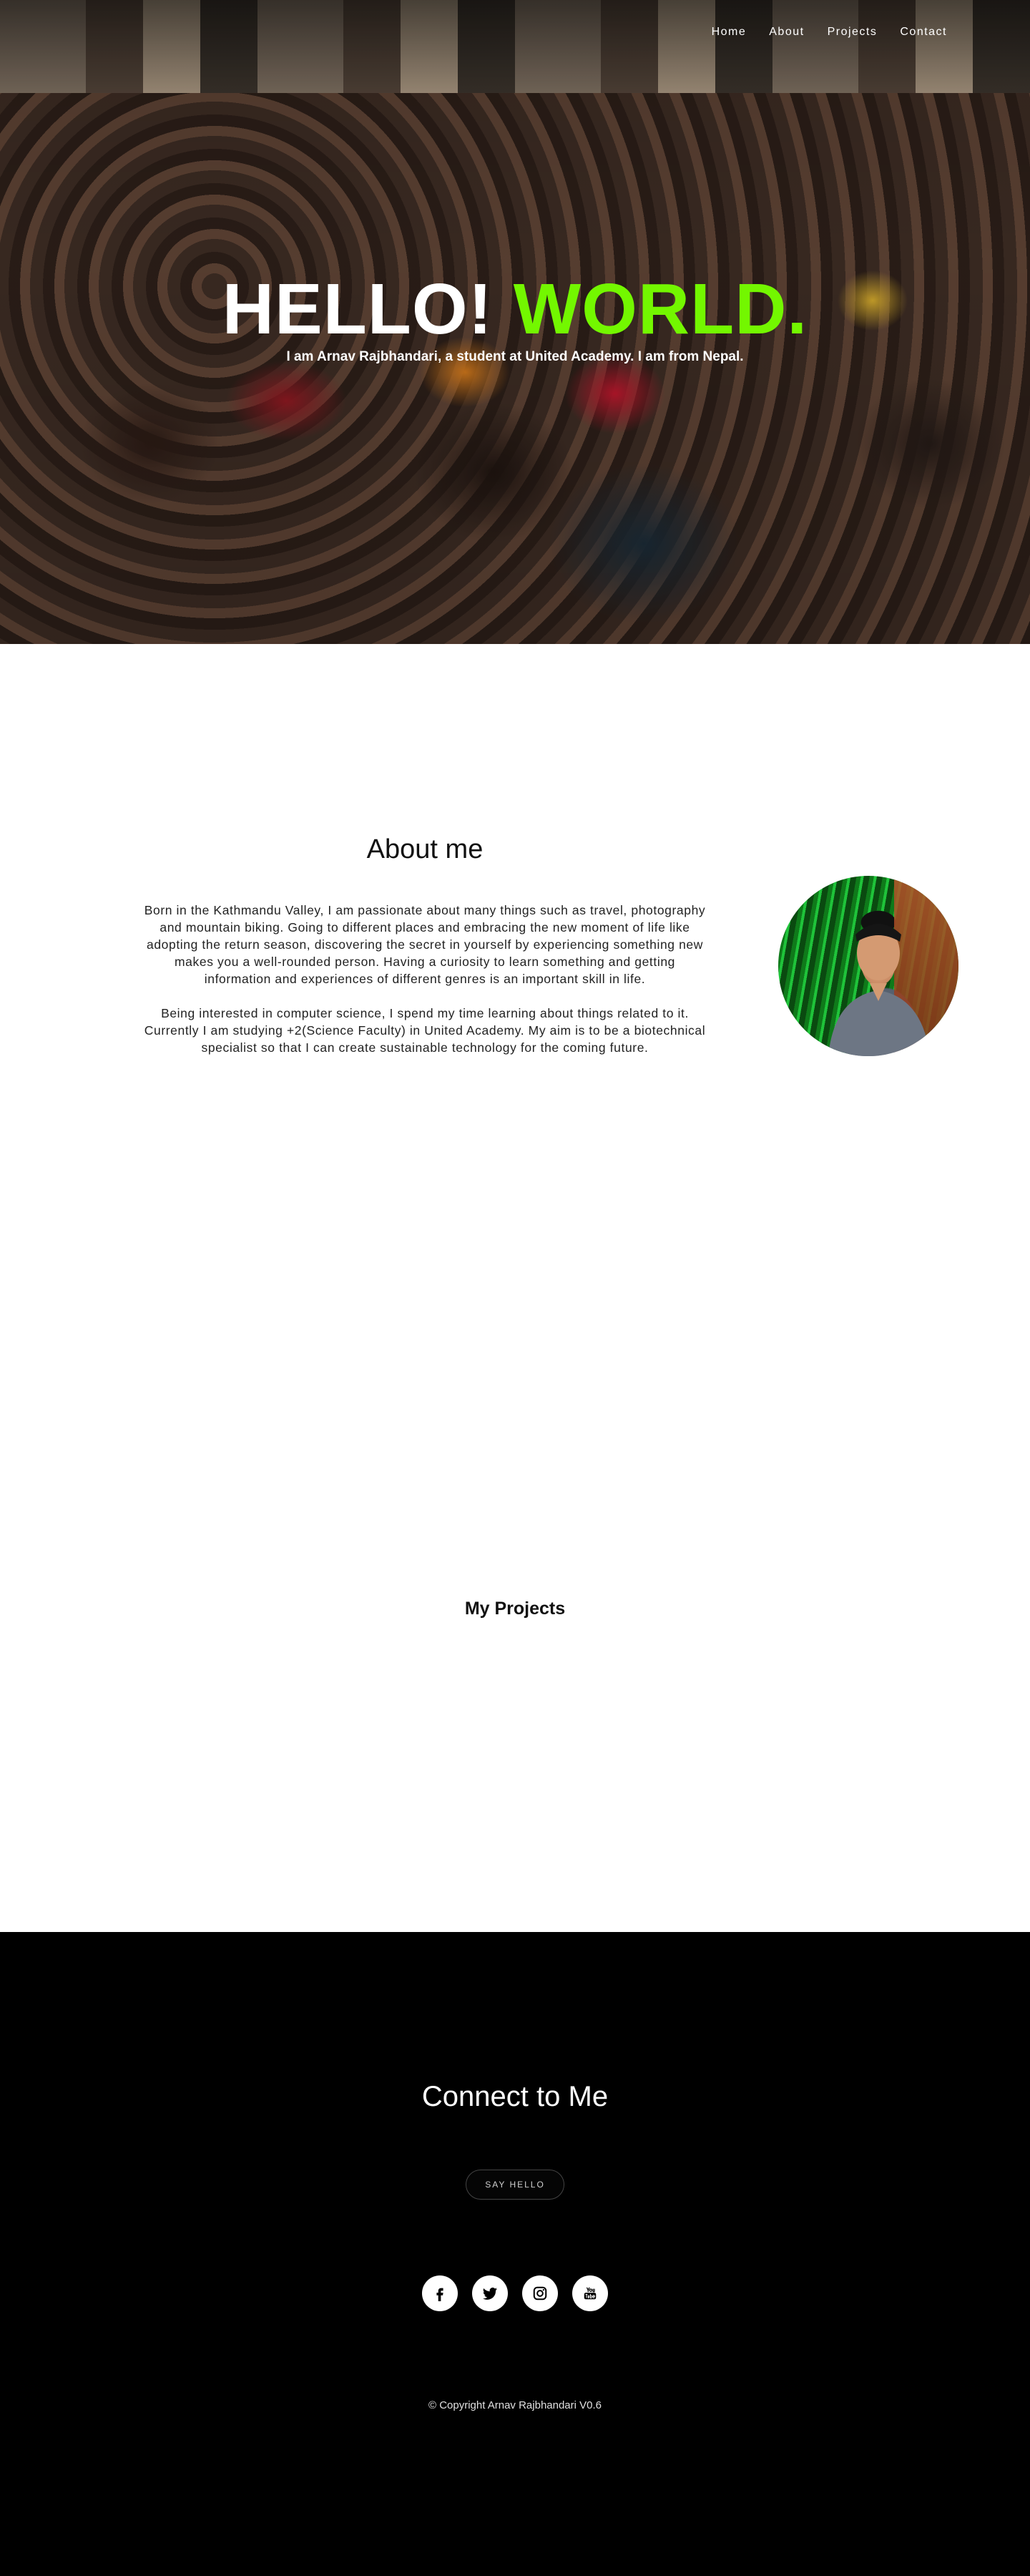  Describe the element at coordinates (924, 32) in the screenshot. I see `nav-contact-link: Contact` at that location.